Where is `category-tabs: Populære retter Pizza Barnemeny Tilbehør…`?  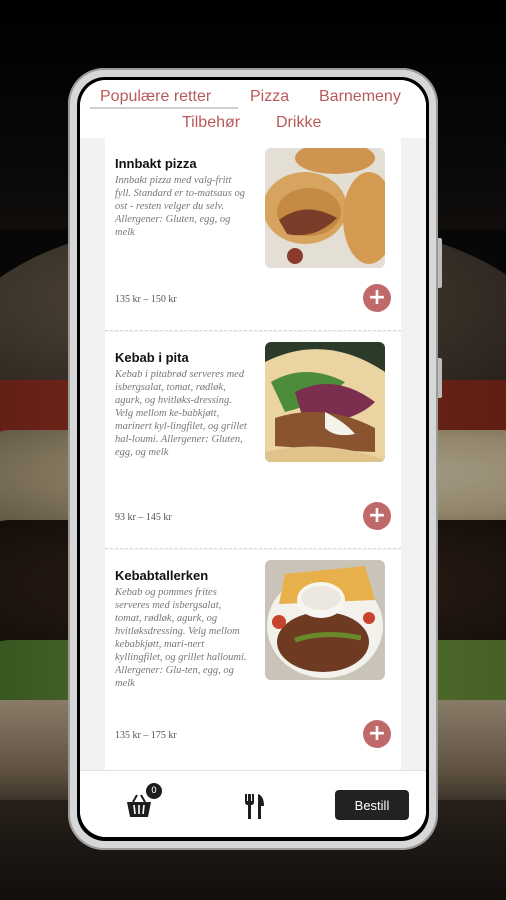
category-tabs: Populære retter Pizza Barnemeny Tilbehør… is located at coordinates (253, 109).